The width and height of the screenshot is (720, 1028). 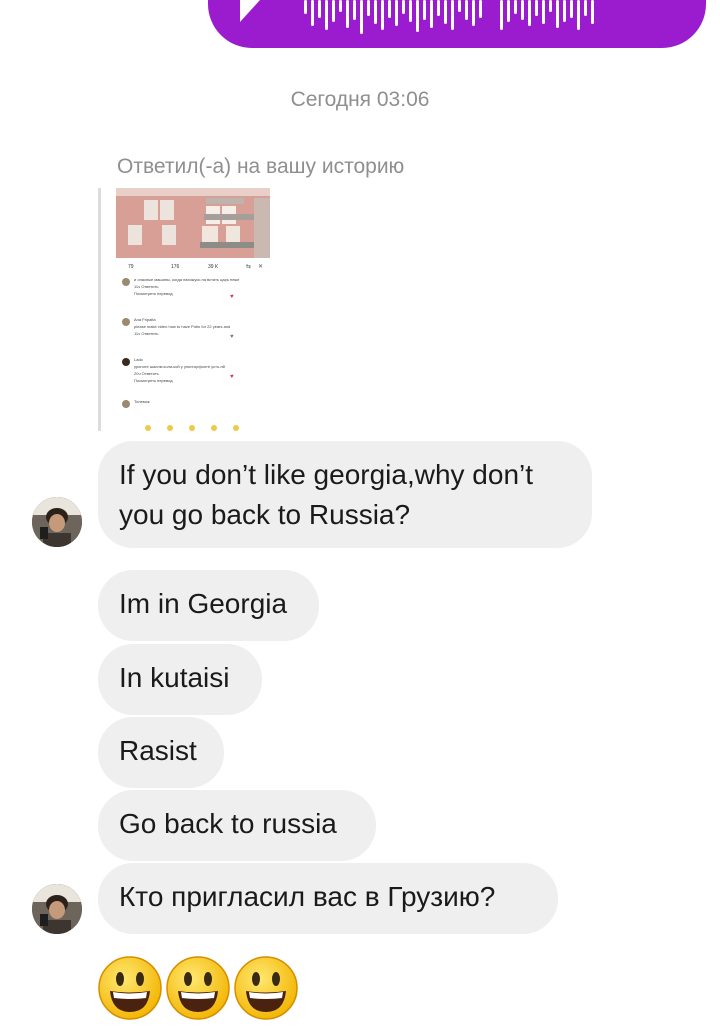 I want to click on message-bubble: Rasist, so click(x=161, y=752).